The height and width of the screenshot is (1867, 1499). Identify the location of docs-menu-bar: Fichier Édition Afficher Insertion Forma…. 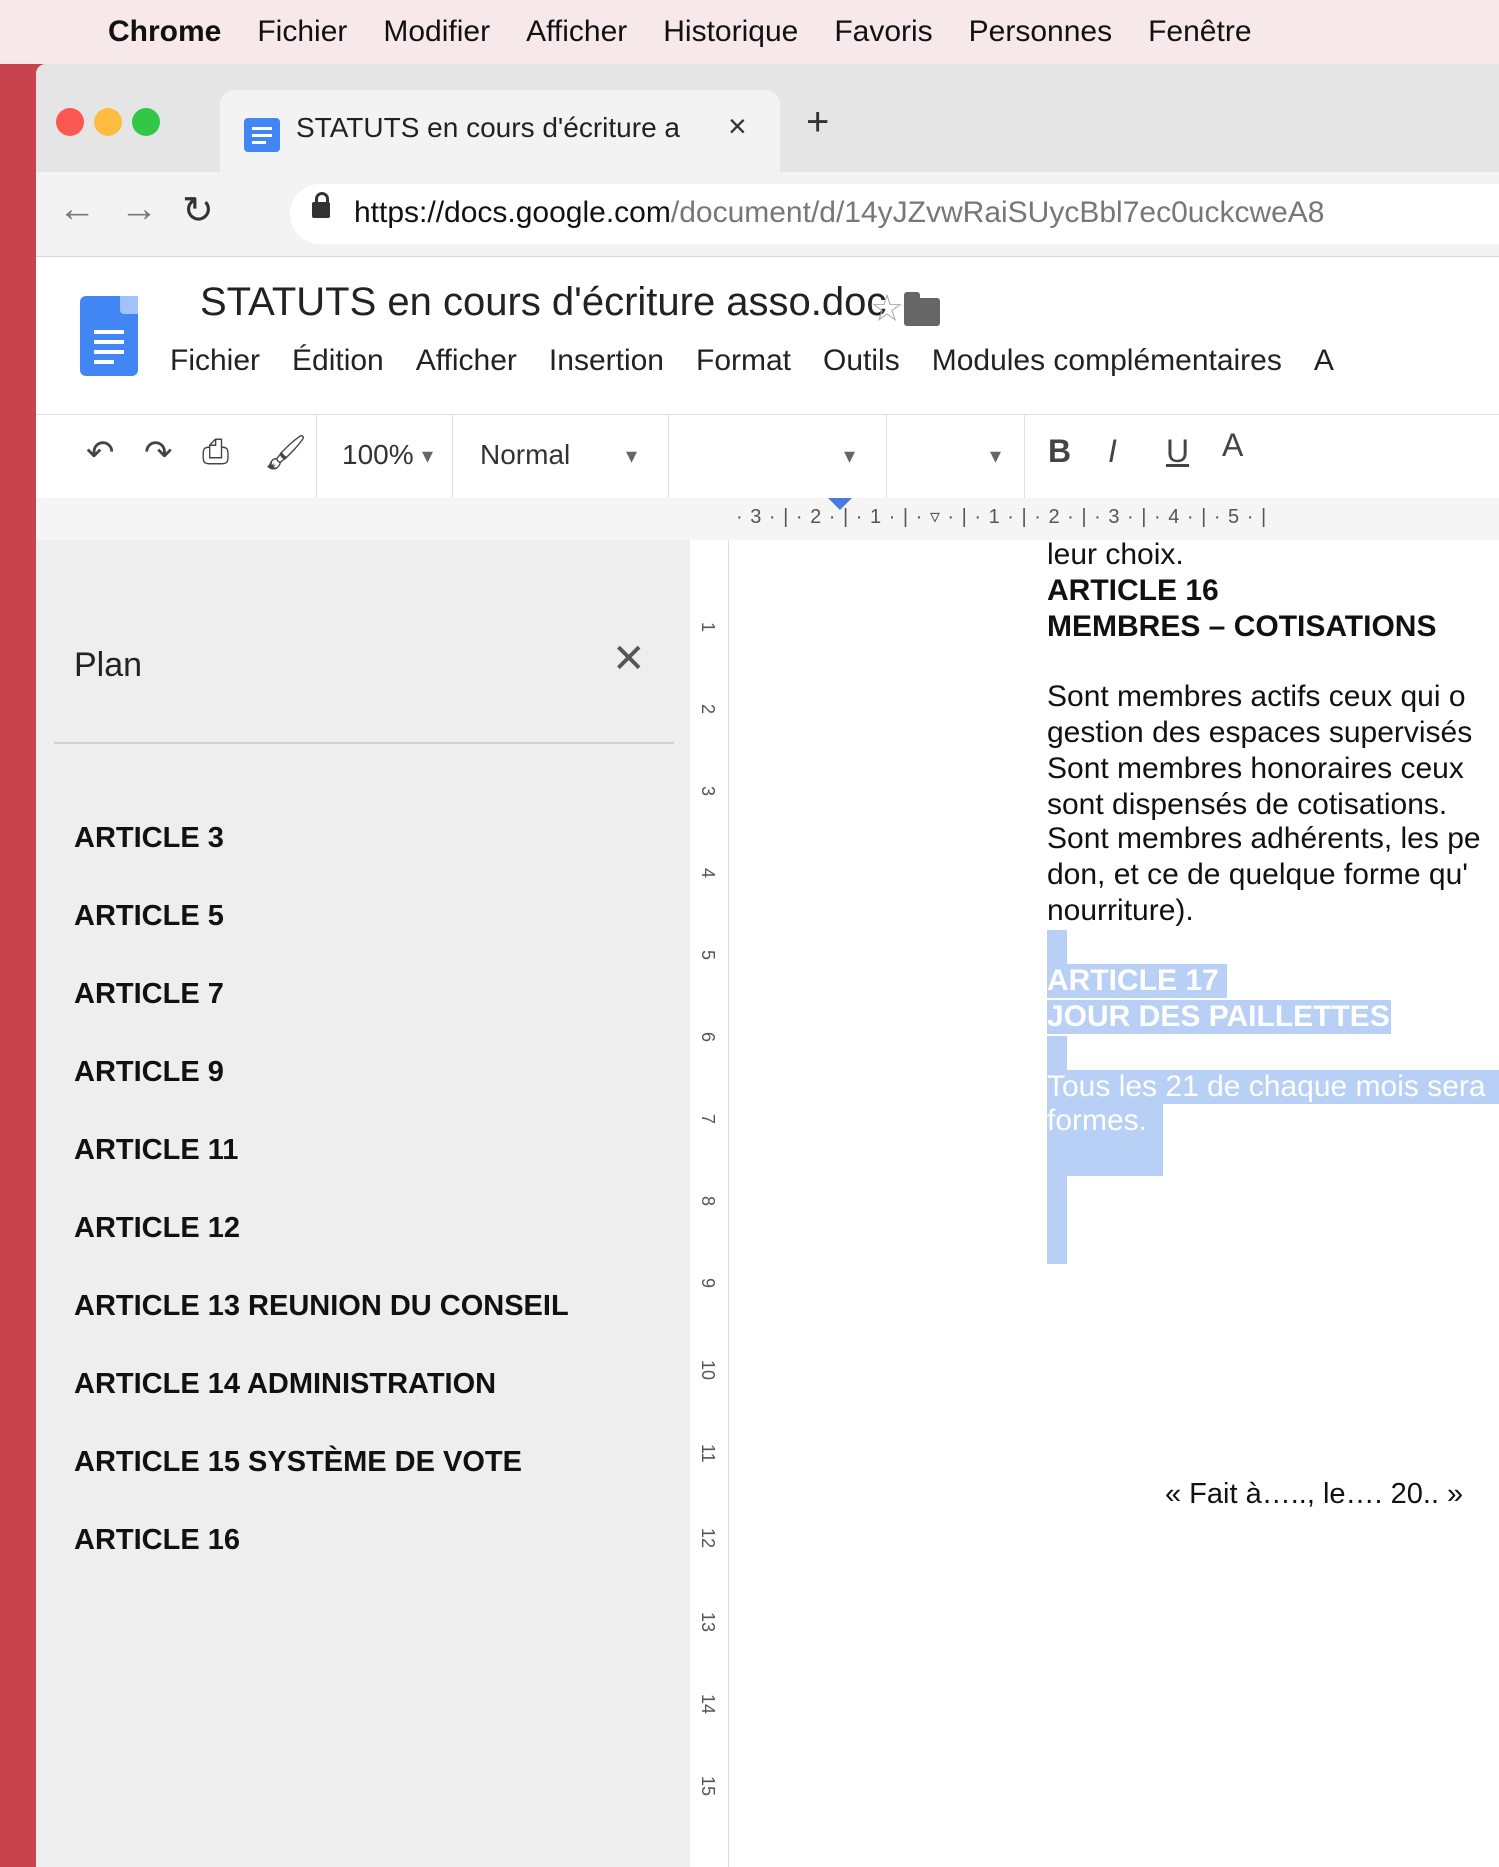
(768, 361).